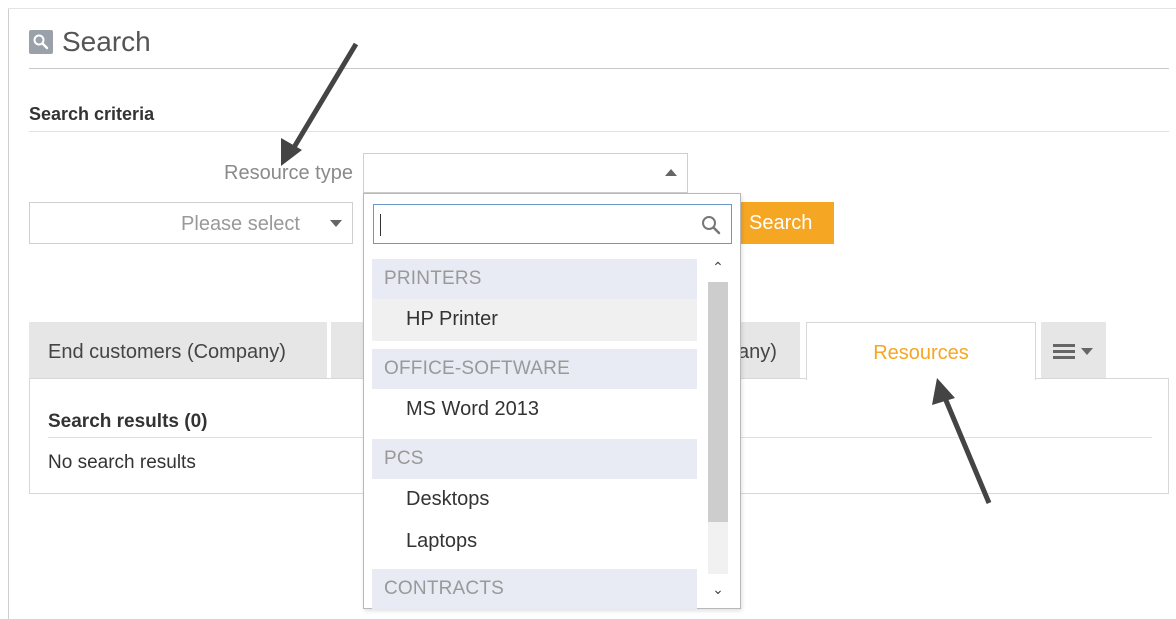  What do you see at coordinates (336, 223) in the screenshot?
I see `caret-down-icon` at bounding box center [336, 223].